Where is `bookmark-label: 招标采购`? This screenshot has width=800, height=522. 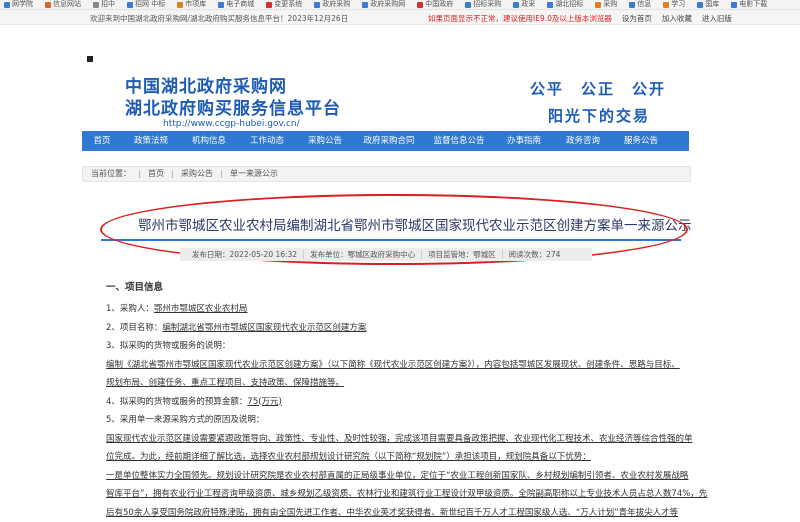 bookmark-label: 招标采购 is located at coordinates (487, 4).